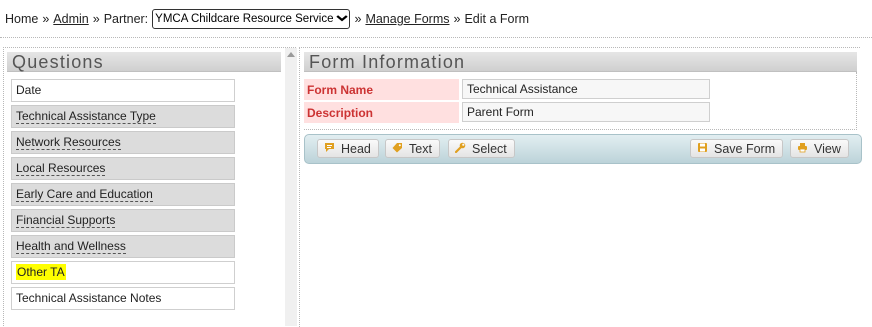 The image size is (872, 327). Describe the element at coordinates (89, 298) in the screenshot. I see `question-item-label: Technical Assistance Notes` at that location.